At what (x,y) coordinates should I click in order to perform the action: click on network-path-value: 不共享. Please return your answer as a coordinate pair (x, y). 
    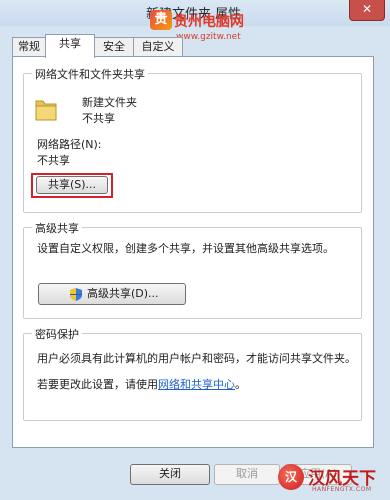
    Looking at the image, I should click on (53, 160).